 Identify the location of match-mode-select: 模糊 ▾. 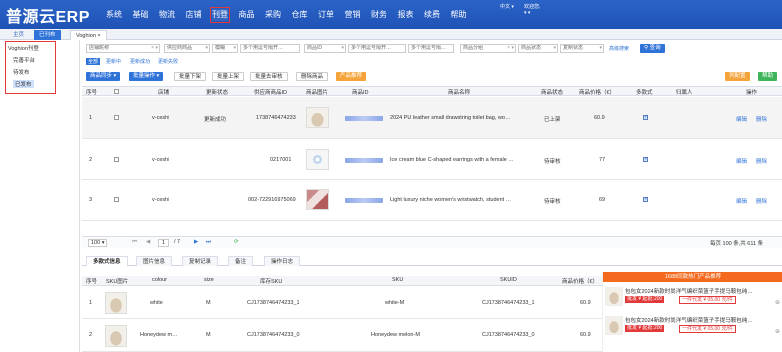
(225, 48).